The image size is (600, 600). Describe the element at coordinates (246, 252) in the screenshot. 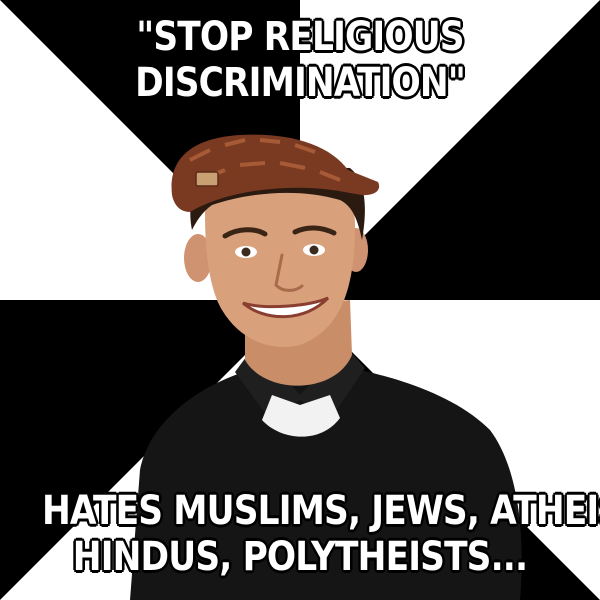

I see `left-pupil` at that location.